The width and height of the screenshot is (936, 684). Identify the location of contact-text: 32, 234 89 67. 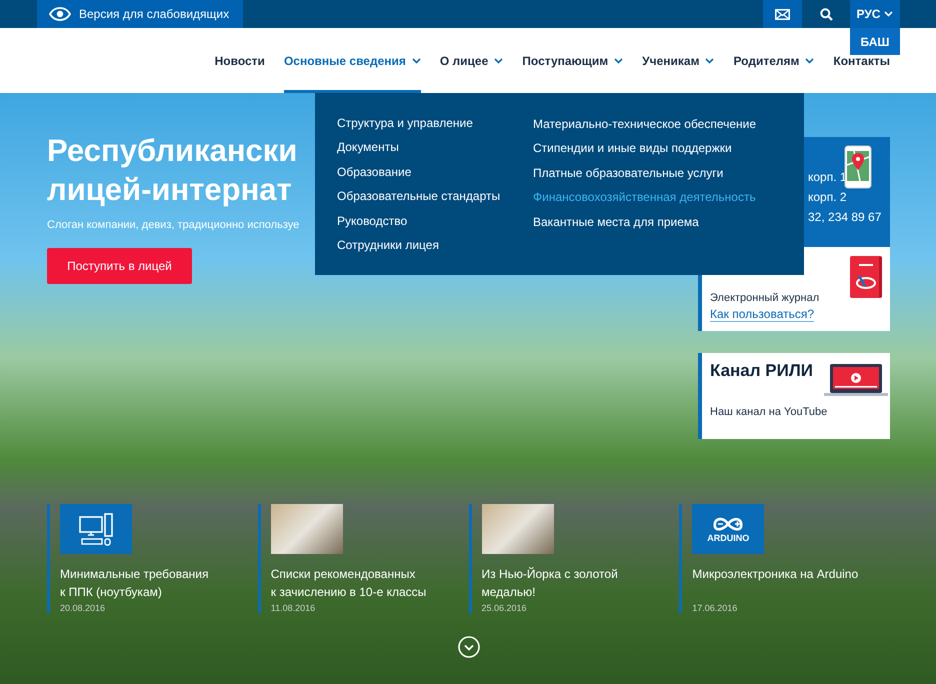
(845, 217).